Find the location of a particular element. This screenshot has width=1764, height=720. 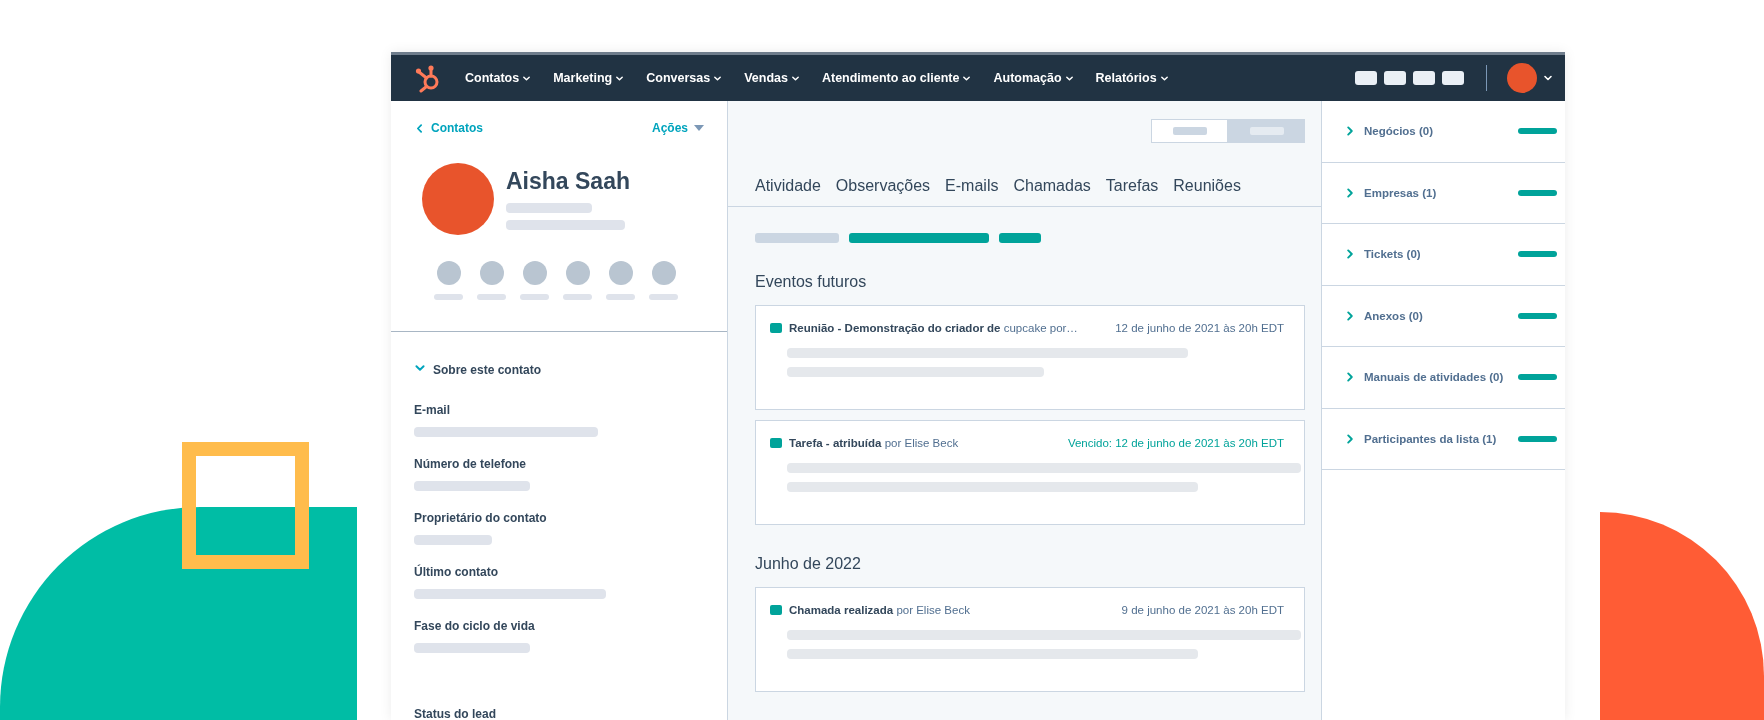

nav-menu-item: Relatórios is located at coordinates (1132, 78).